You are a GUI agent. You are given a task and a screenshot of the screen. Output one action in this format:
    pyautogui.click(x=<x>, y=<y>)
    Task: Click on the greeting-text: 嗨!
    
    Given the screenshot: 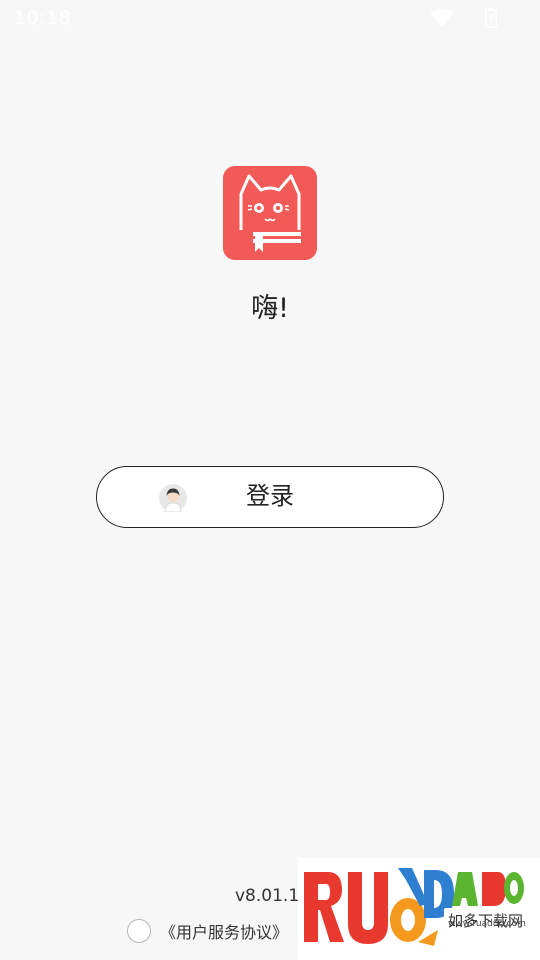 What is the action you would take?
    pyautogui.click(x=270, y=308)
    